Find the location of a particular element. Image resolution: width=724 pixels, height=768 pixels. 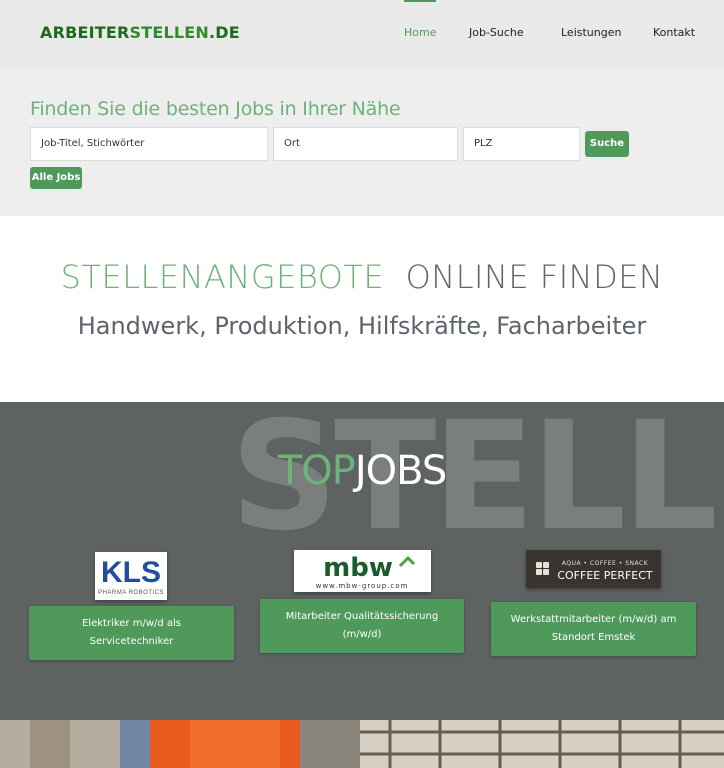

nav-job-suche: Job-Suche is located at coordinates (496, 32).